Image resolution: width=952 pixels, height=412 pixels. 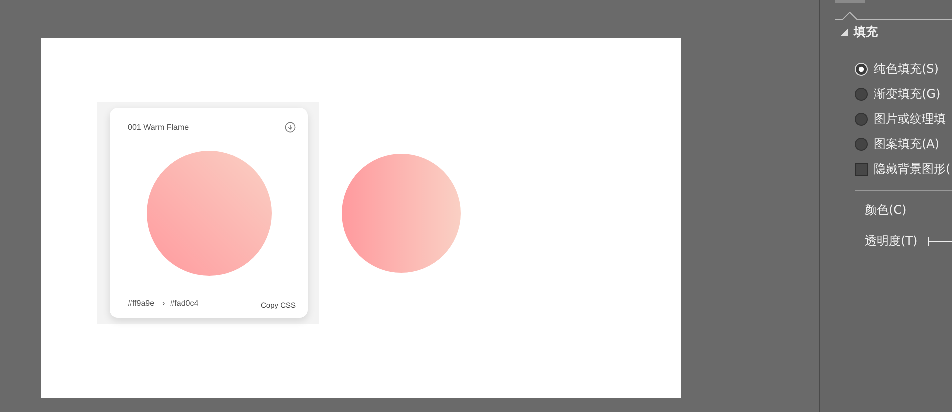 I want to click on option-label: 渐变填充(G), so click(x=907, y=94).